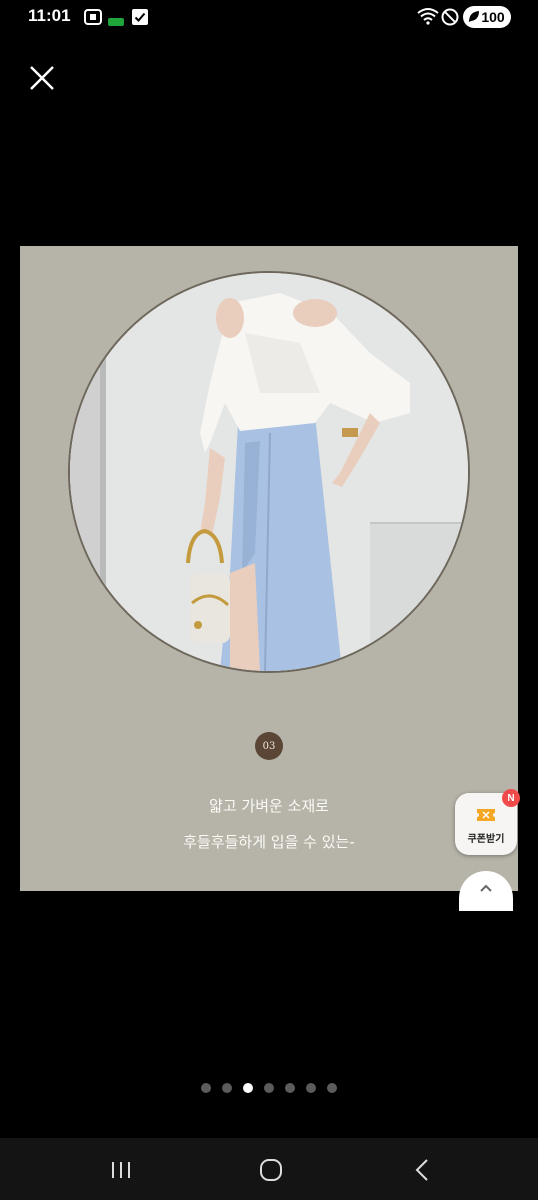 The image size is (538, 1200). I want to click on close-button, so click(42, 78).